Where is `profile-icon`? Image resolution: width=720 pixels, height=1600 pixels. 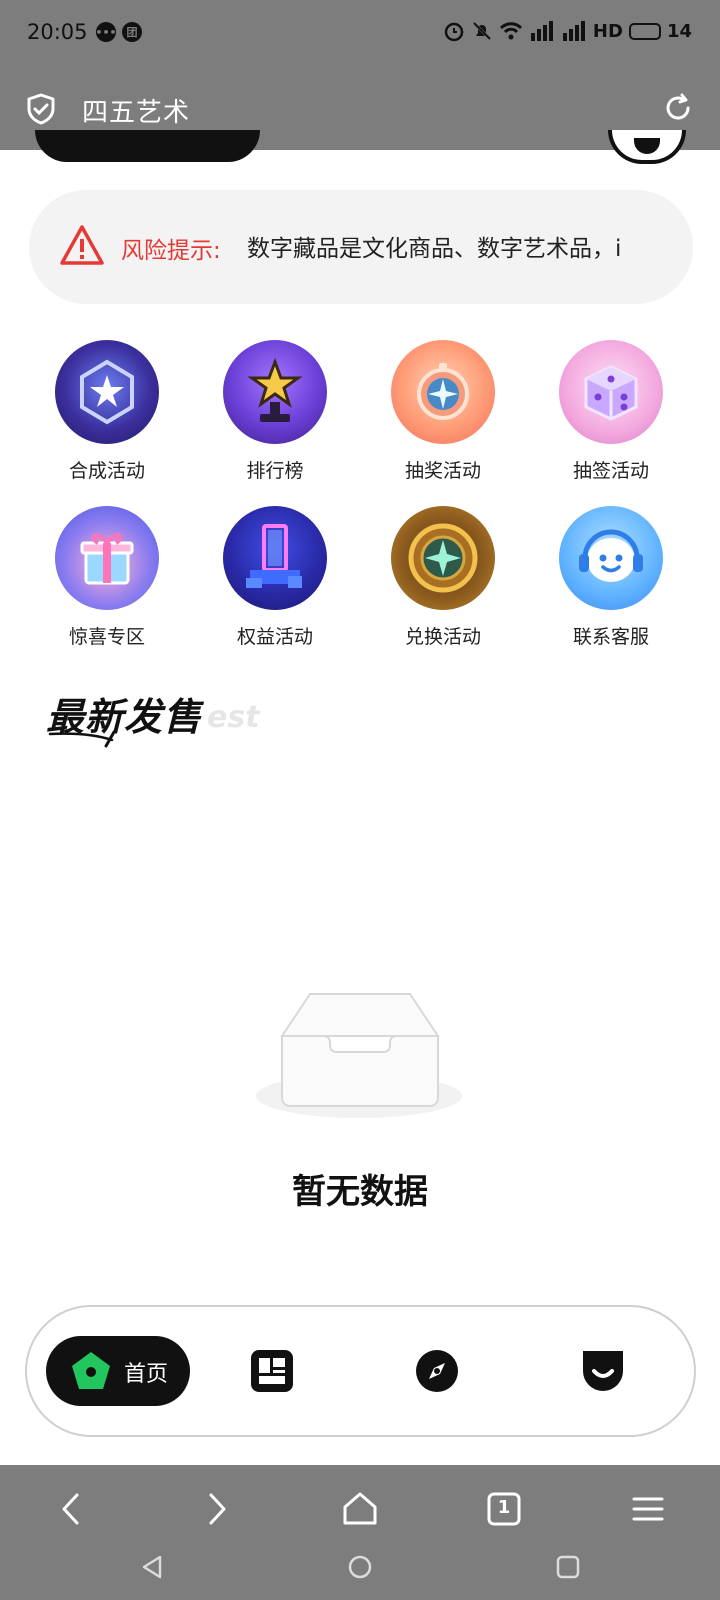 profile-icon is located at coordinates (603, 1371).